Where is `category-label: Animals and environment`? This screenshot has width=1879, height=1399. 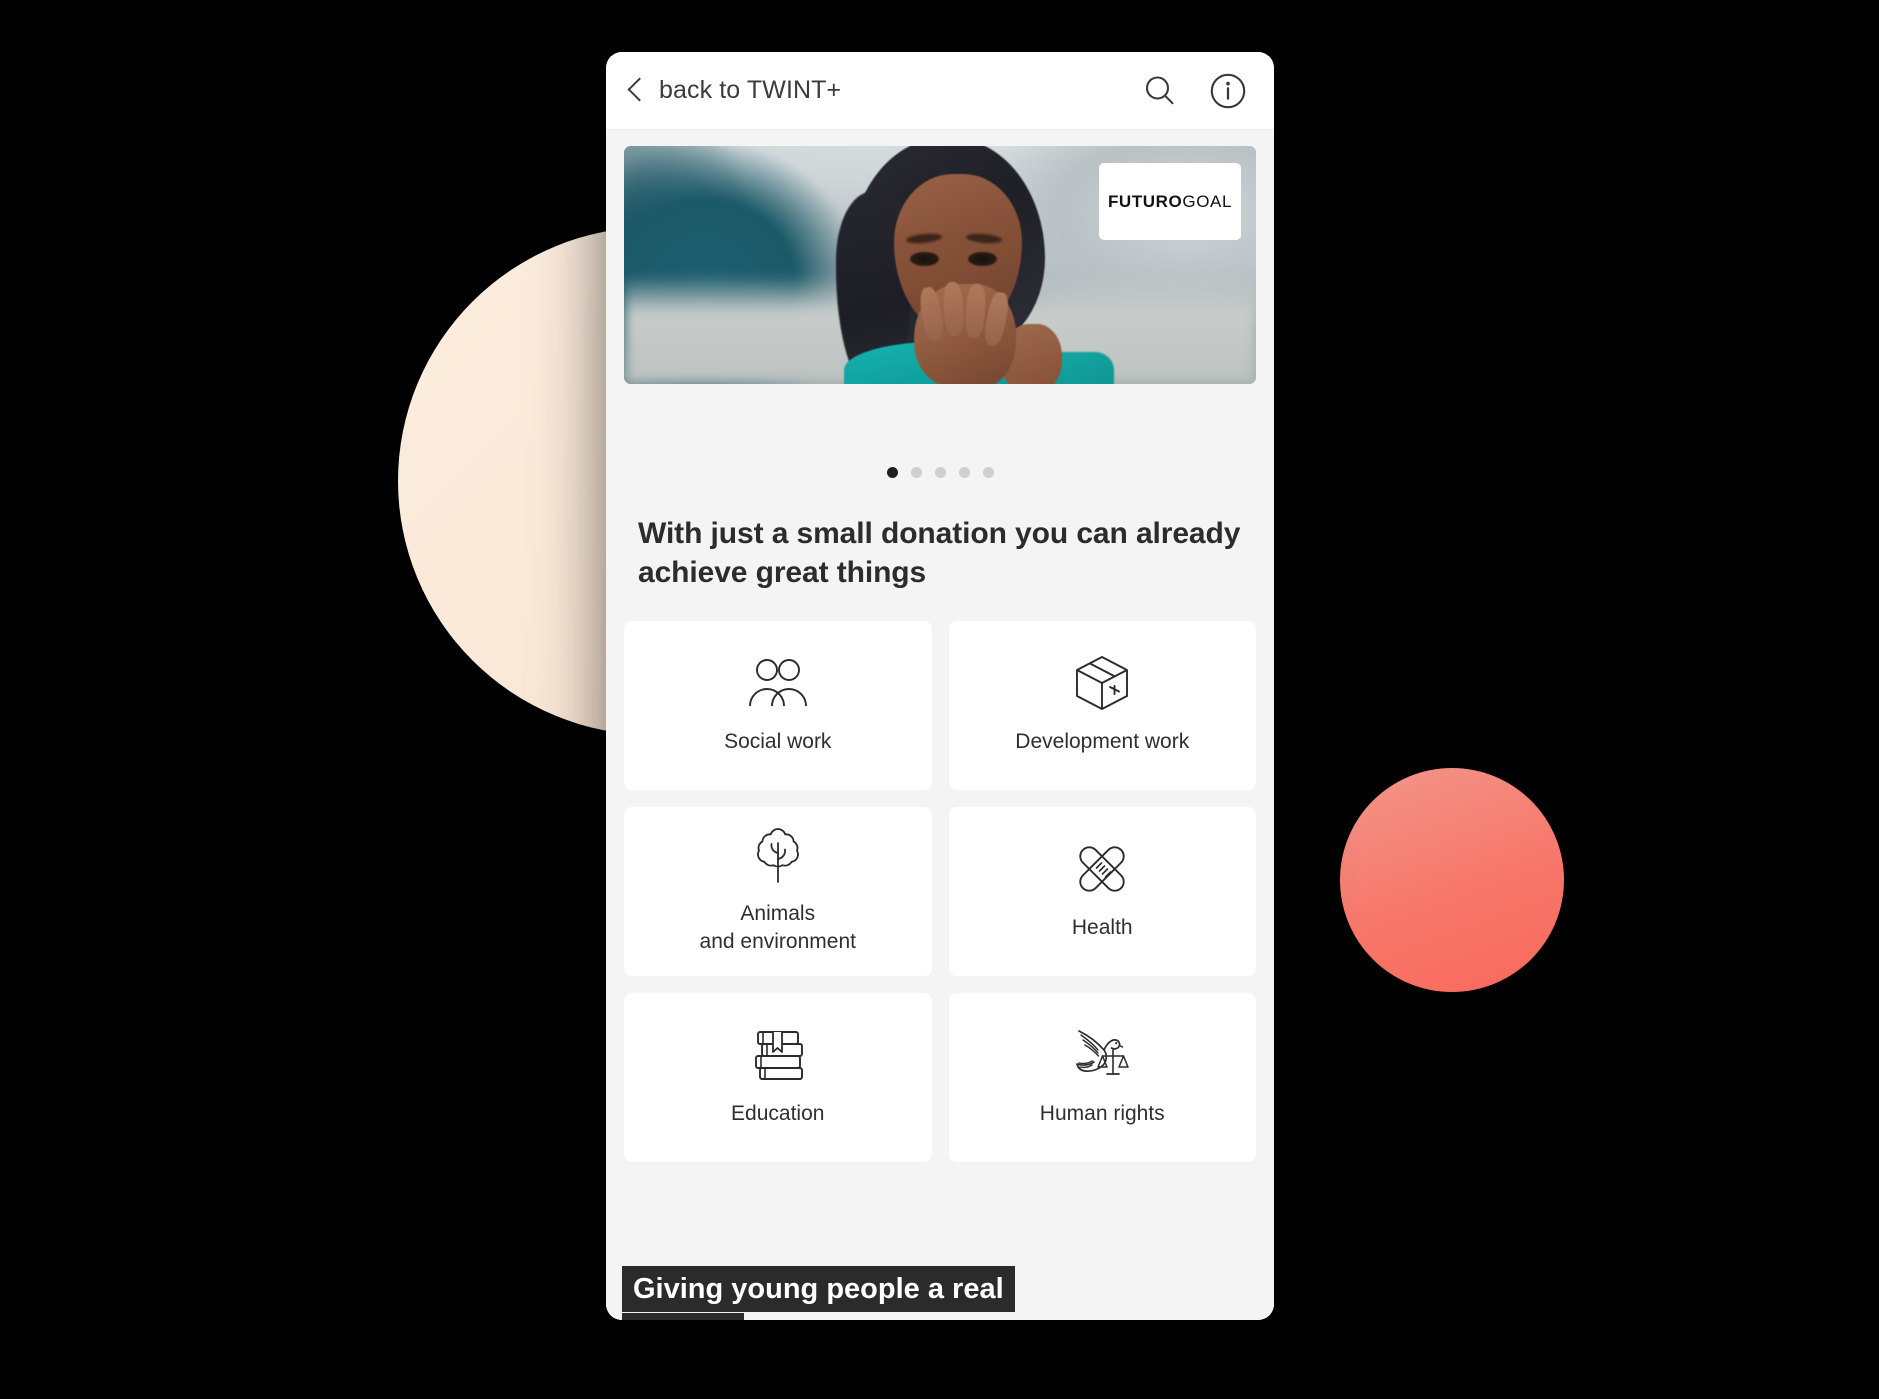
category-label: Animals and environment is located at coordinates (777, 927).